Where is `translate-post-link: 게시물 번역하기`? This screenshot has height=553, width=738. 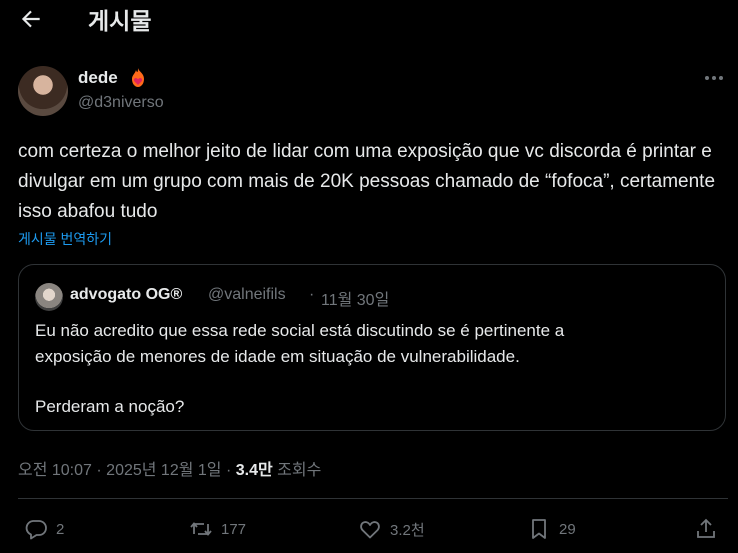
translate-post-link: 게시물 번역하기 is located at coordinates (65, 239).